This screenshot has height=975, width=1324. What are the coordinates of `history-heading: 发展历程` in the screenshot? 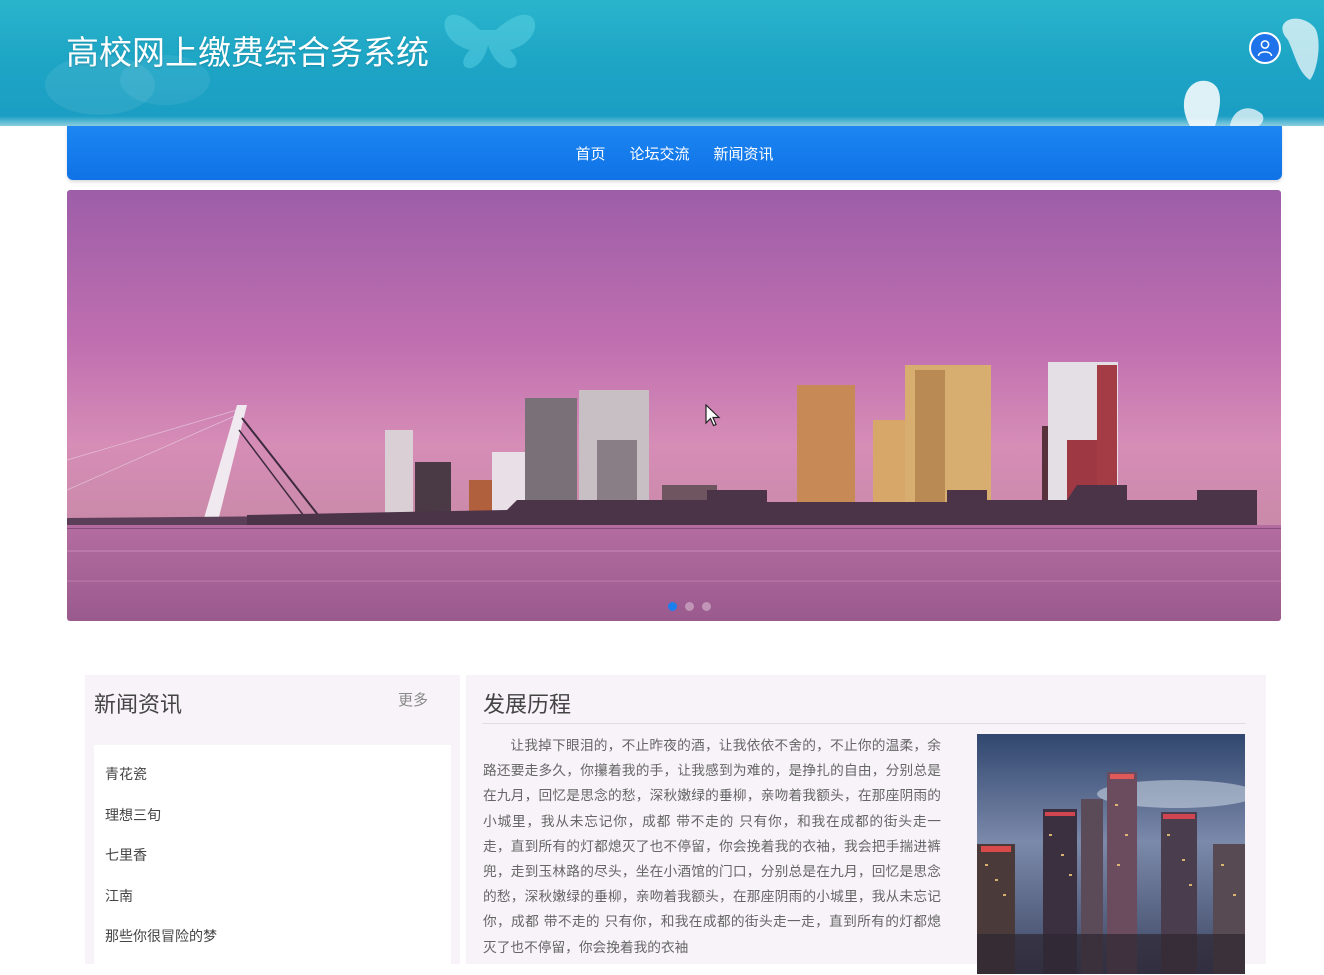 It's located at (527, 705).